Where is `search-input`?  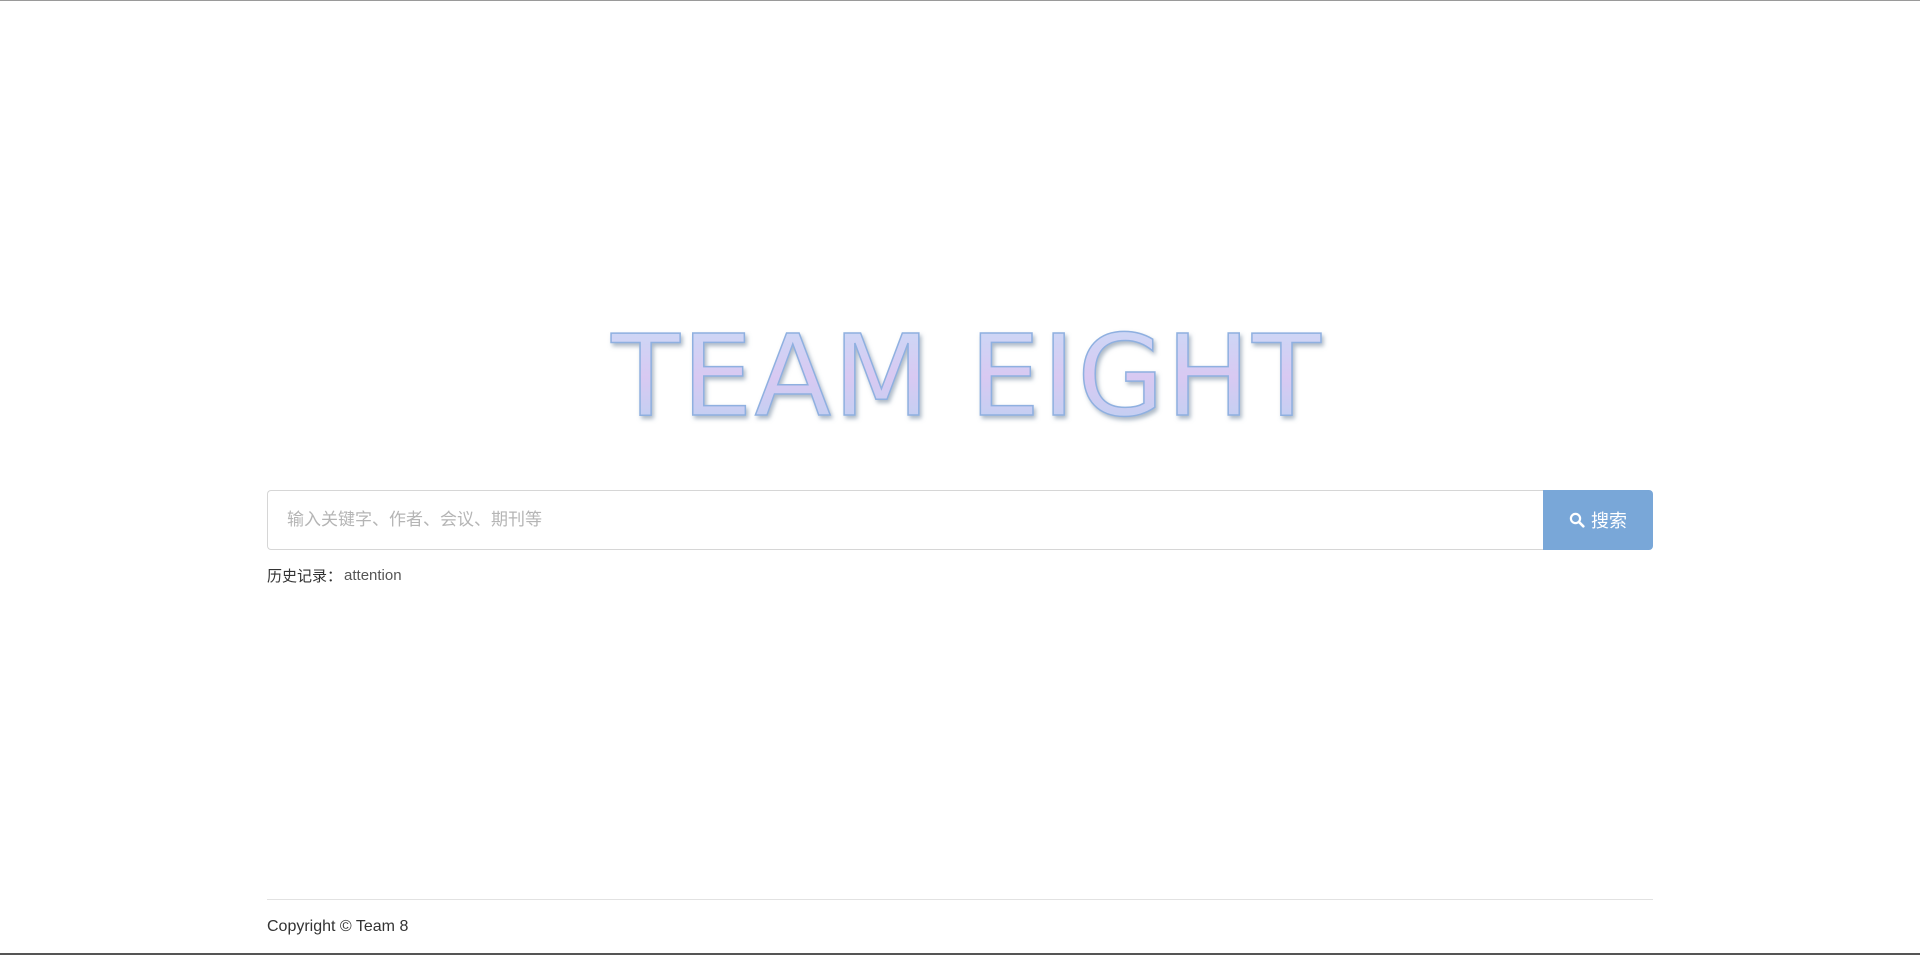
search-input is located at coordinates (905, 520).